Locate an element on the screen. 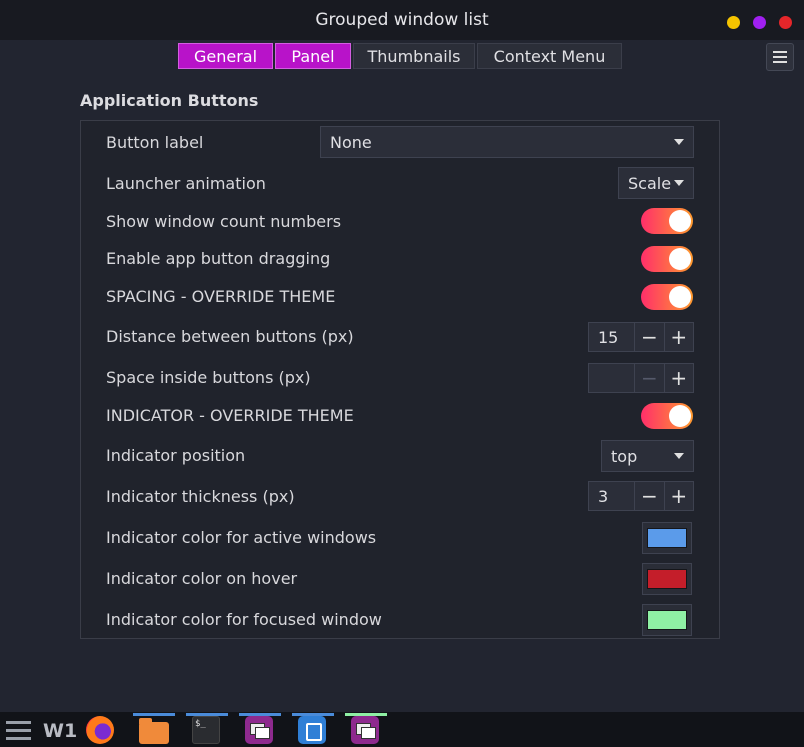 This screenshot has width=804, height=747. launcher-animation-label: Launcher animation is located at coordinates (186, 183).